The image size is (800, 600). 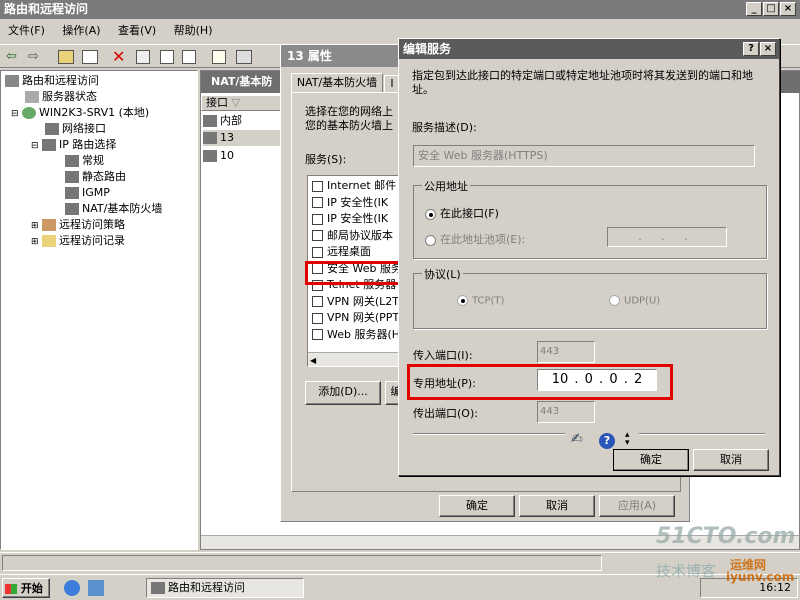 I want to click on service-item: Web 服务器(H, so click(x=357, y=335).